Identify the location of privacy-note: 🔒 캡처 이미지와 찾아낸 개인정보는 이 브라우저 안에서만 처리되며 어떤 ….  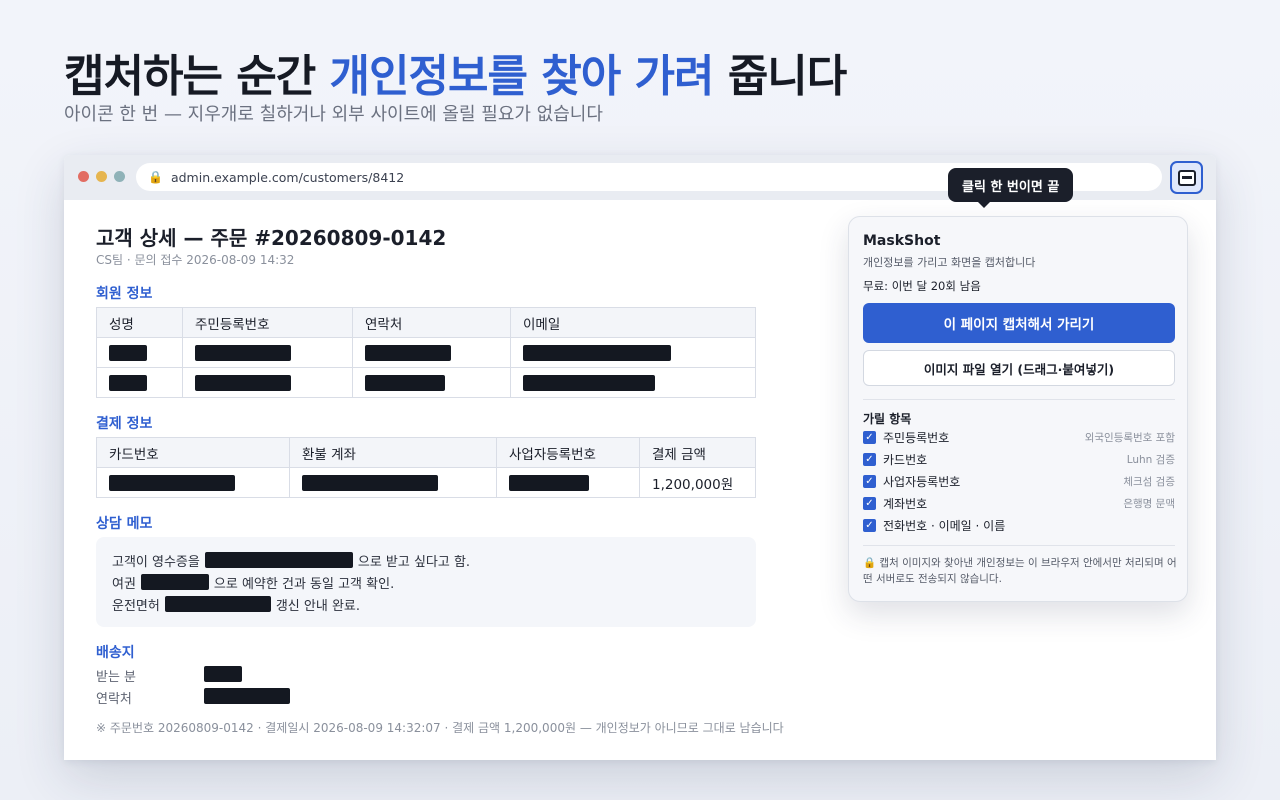
(1020, 571).